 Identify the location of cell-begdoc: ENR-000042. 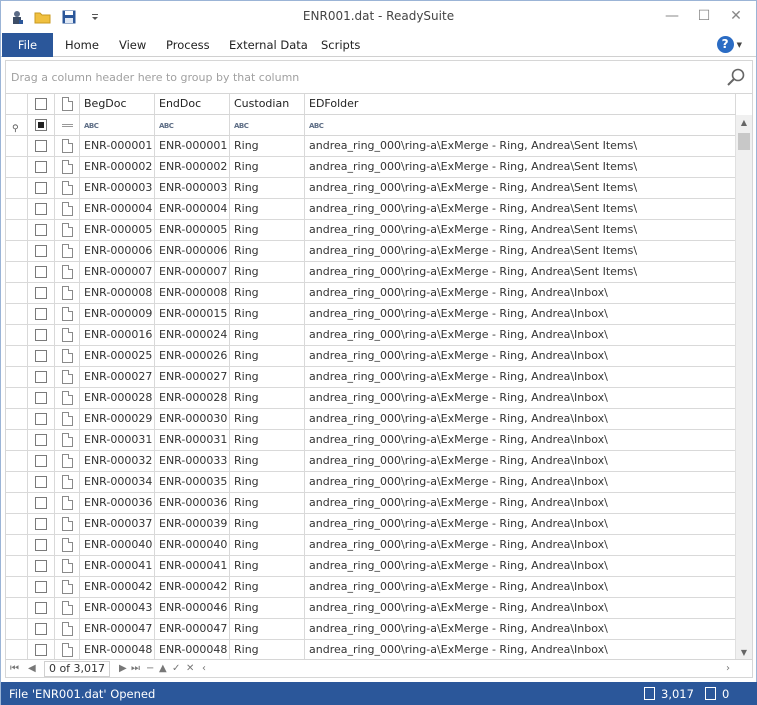
(117, 587).